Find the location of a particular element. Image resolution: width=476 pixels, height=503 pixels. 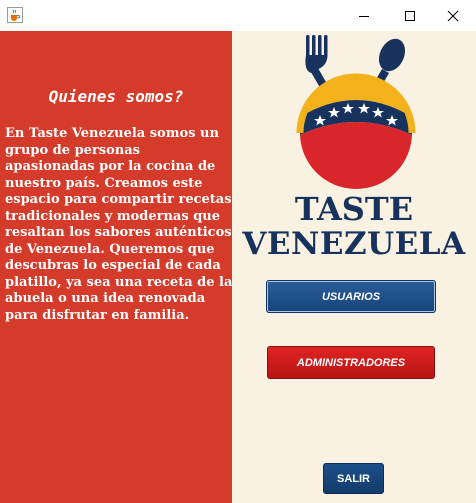

usuarios-button: USUARIOS is located at coordinates (351, 296).